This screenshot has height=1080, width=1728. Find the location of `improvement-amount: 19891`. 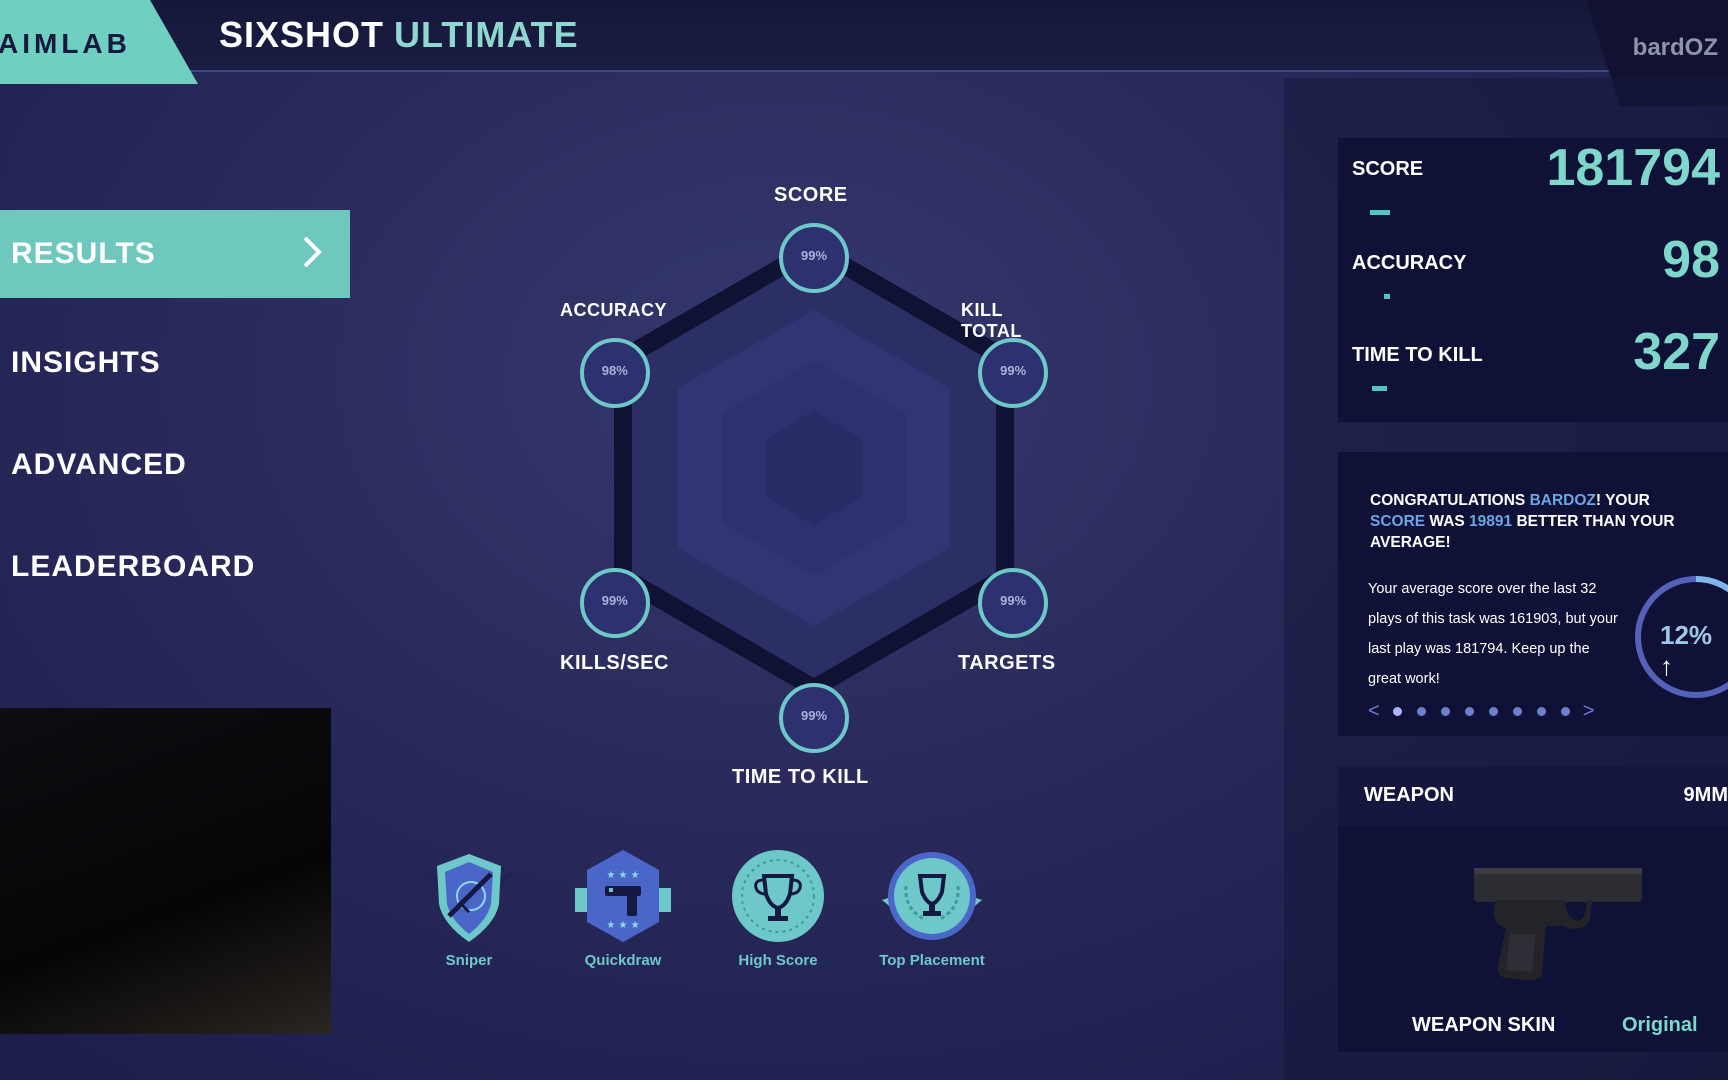

improvement-amount: 19891 is located at coordinates (1491, 521).